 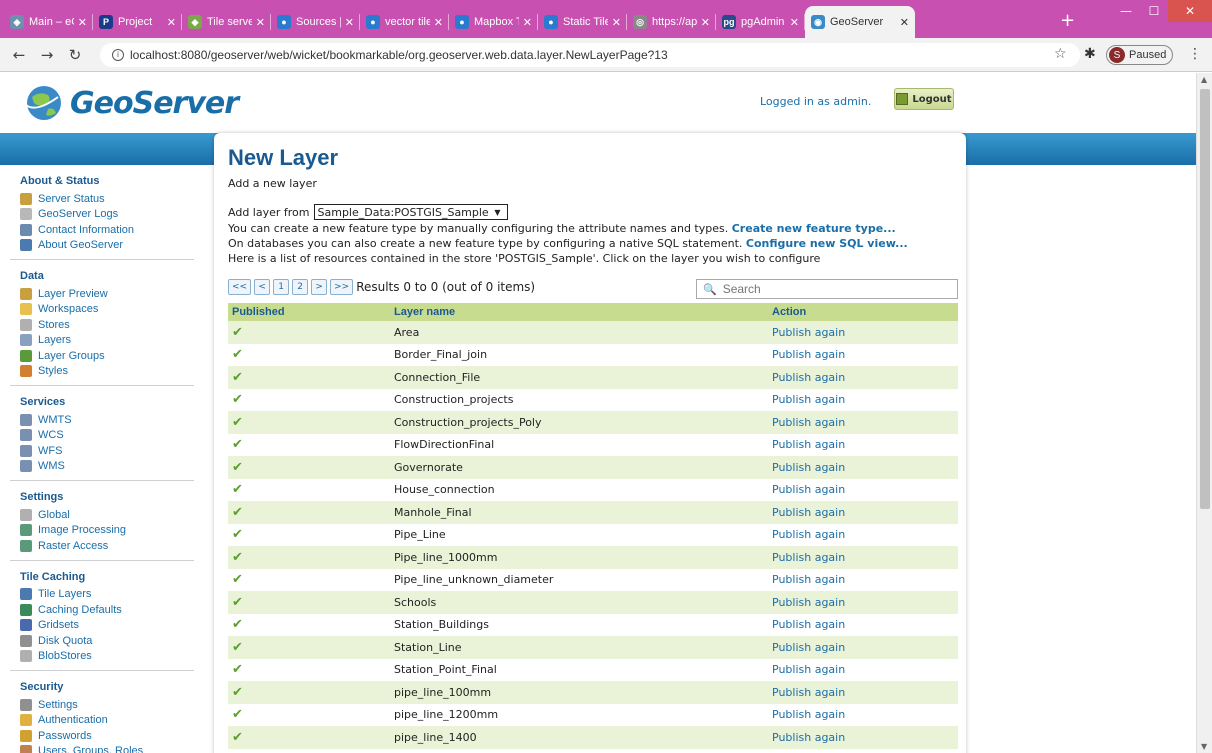 I want to click on back-arrow-icon: ←, so click(x=19, y=55).